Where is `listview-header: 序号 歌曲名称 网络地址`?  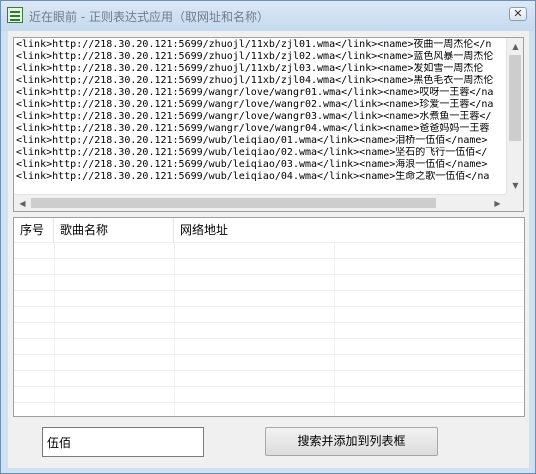 listview-header: 序号 歌曲名称 网络地址 is located at coordinates (269, 230).